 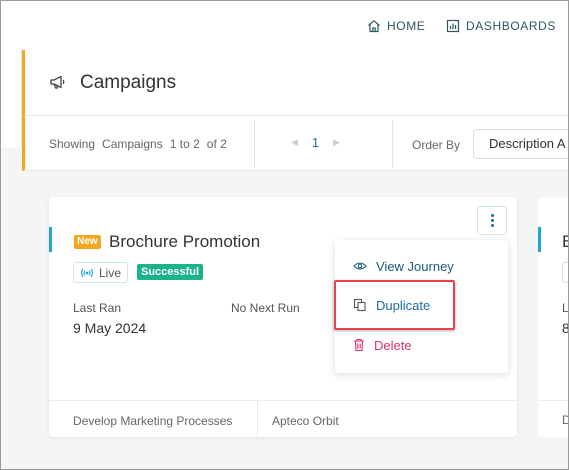 I want to click on previous-page-arrow-icon: ◀, so click(x=294, y=142).